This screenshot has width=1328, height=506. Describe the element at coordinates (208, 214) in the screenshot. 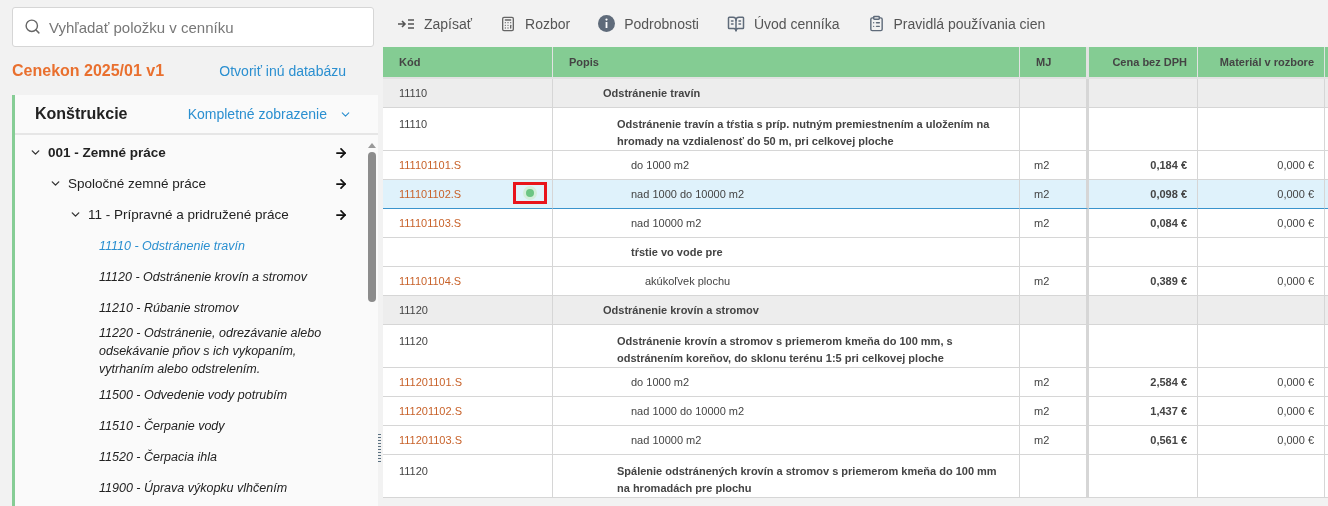

I see `tree-item: 11 - Prípravné a pridružené práce` at that location.